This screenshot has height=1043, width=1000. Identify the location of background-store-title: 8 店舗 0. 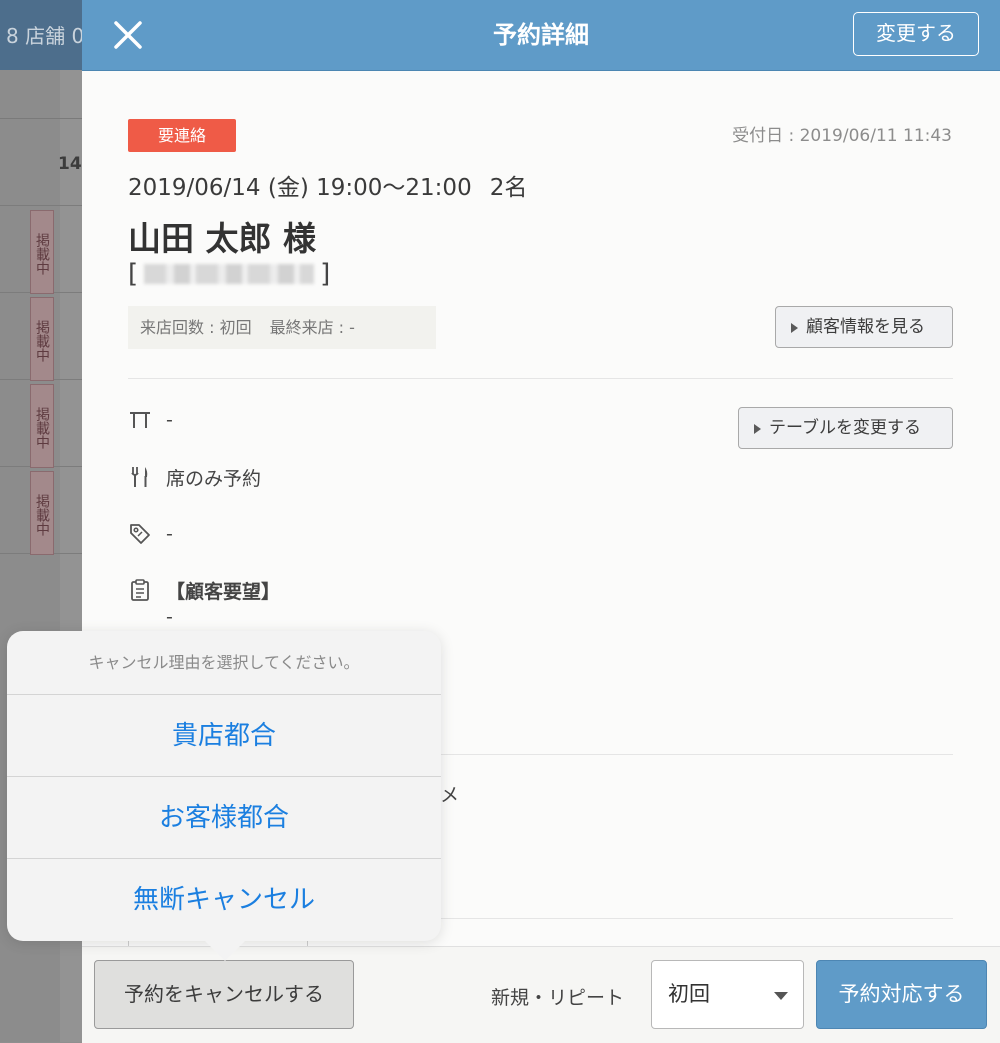
(45, 36).